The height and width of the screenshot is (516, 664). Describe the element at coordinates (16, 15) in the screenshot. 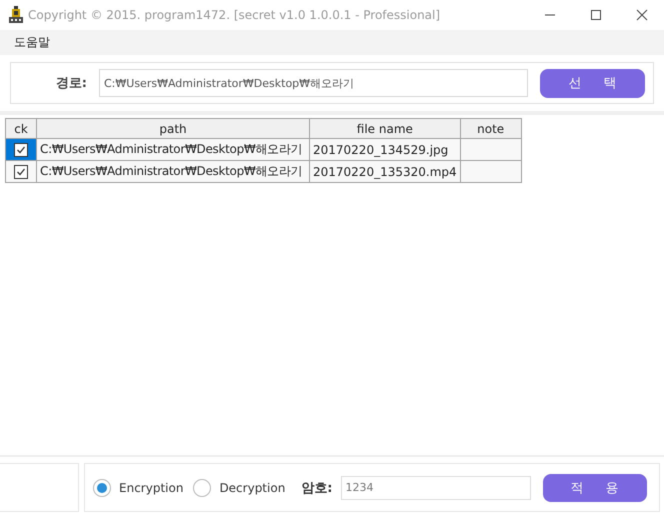

I see `app-icon` at that location.